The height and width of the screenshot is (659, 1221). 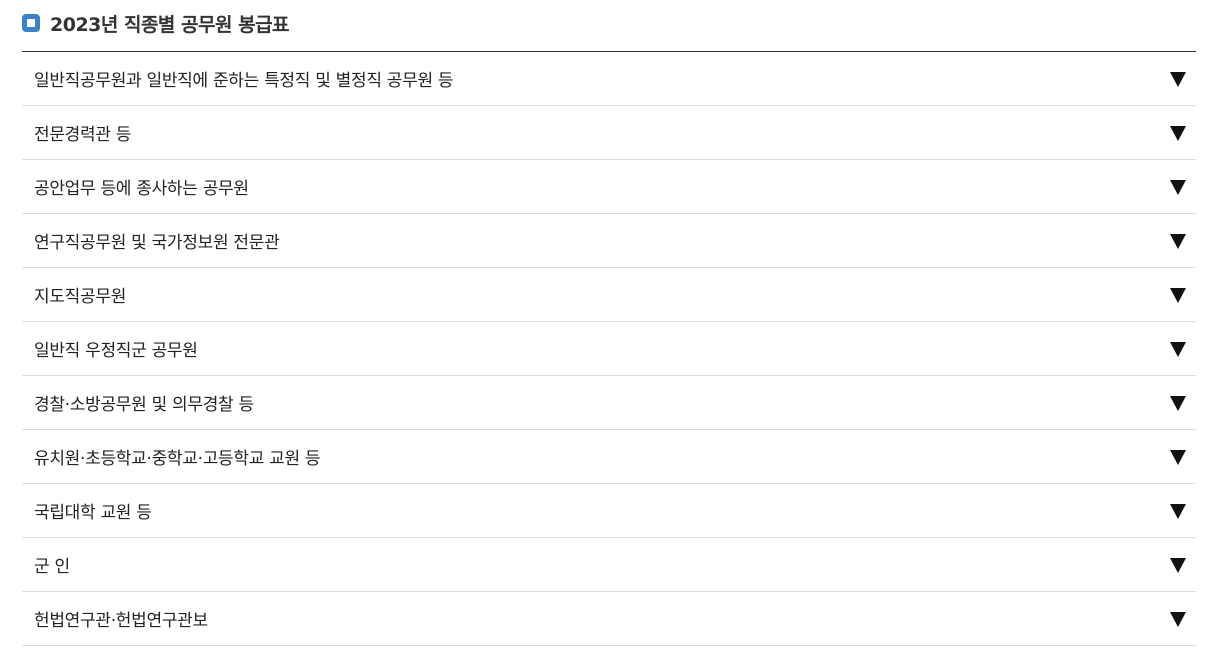 I want to click on accordion-item-label: 유치원·초등학교·중학교·고등학교 교원 등, so click(x=177, y=459).